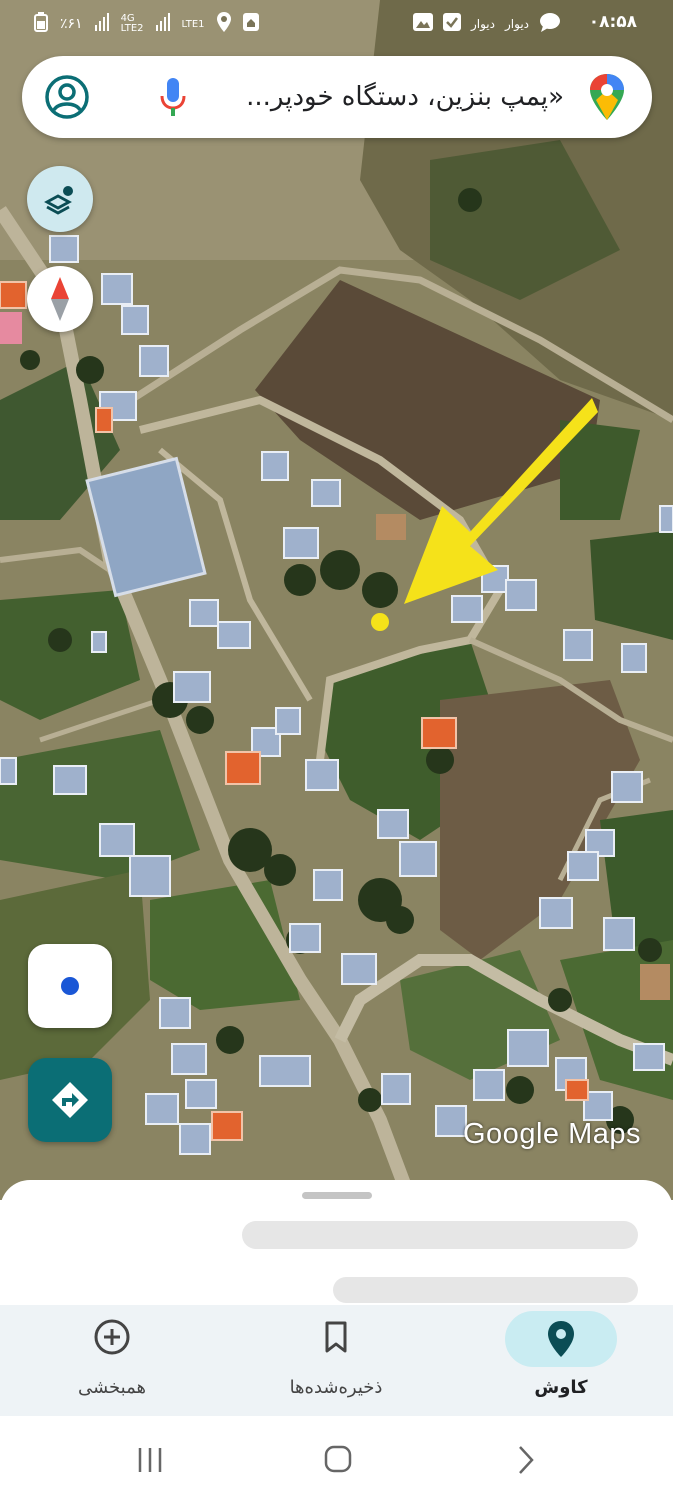 Image resolution: width=673 pixels, height=1500 pixels. What do you see at coordinates (193, 24) in the screenshot?
I see `network-label-2: LTE1` at bounding box center [193, 24].